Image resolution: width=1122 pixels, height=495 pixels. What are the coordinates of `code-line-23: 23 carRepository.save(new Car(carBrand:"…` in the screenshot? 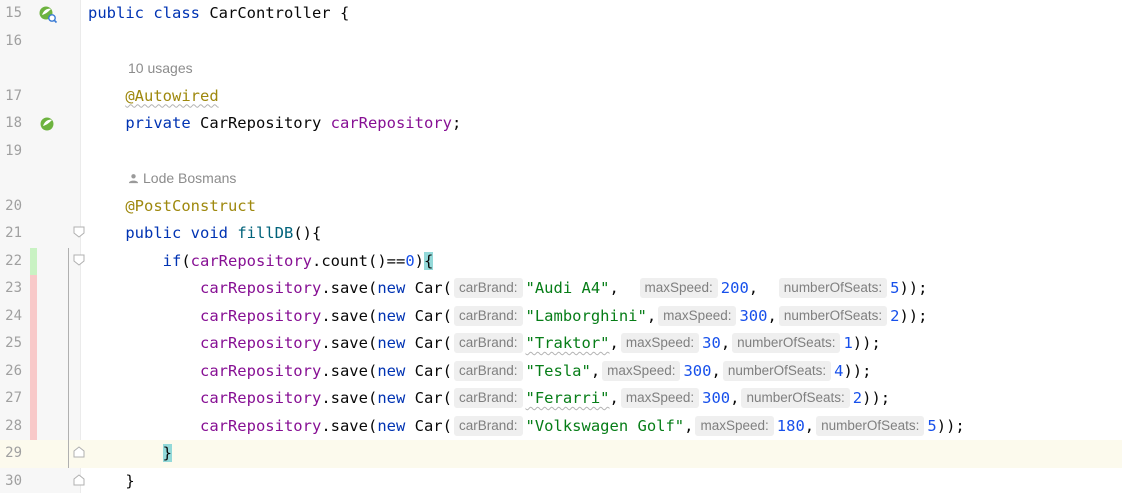 It's located at (561, 289).